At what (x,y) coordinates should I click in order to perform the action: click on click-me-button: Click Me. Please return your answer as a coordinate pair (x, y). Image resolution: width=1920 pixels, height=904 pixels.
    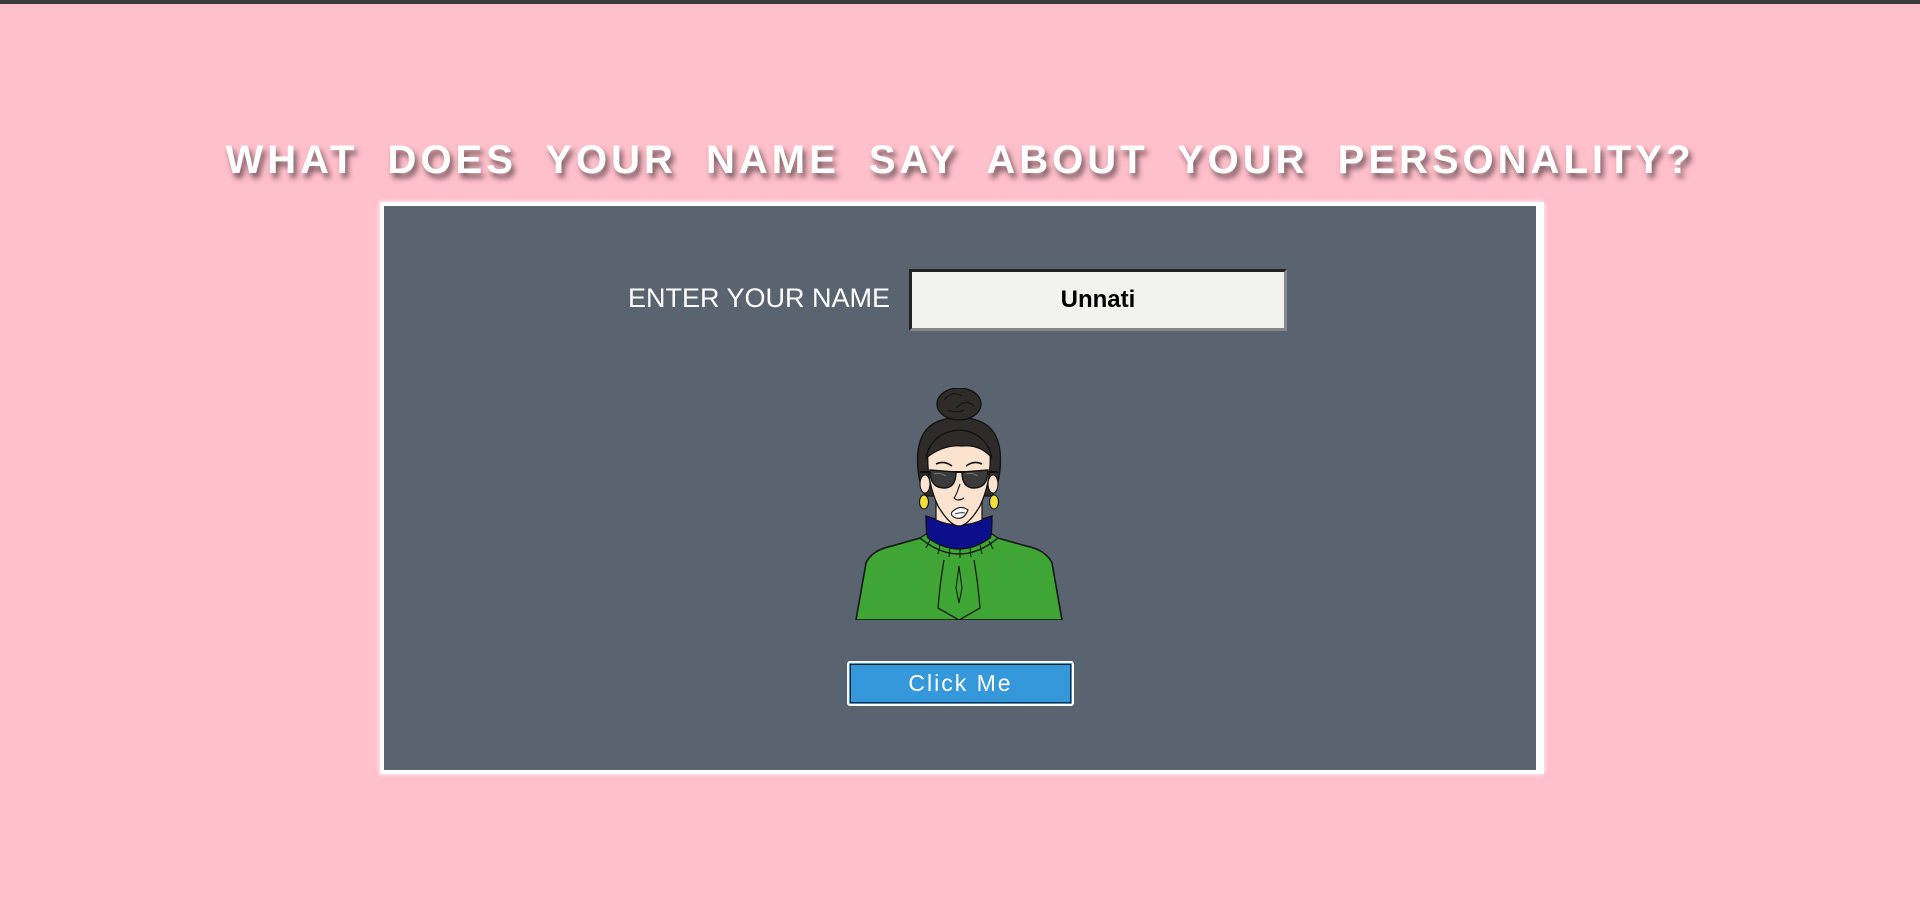
    Looking at the image, I should click on (960, 683).